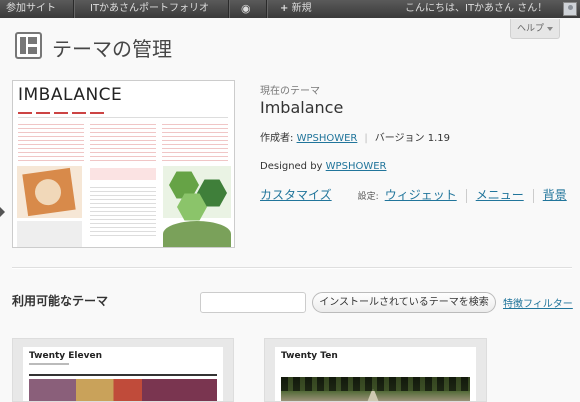  I want to click on settings-label: 設定:, so click(368, 197).